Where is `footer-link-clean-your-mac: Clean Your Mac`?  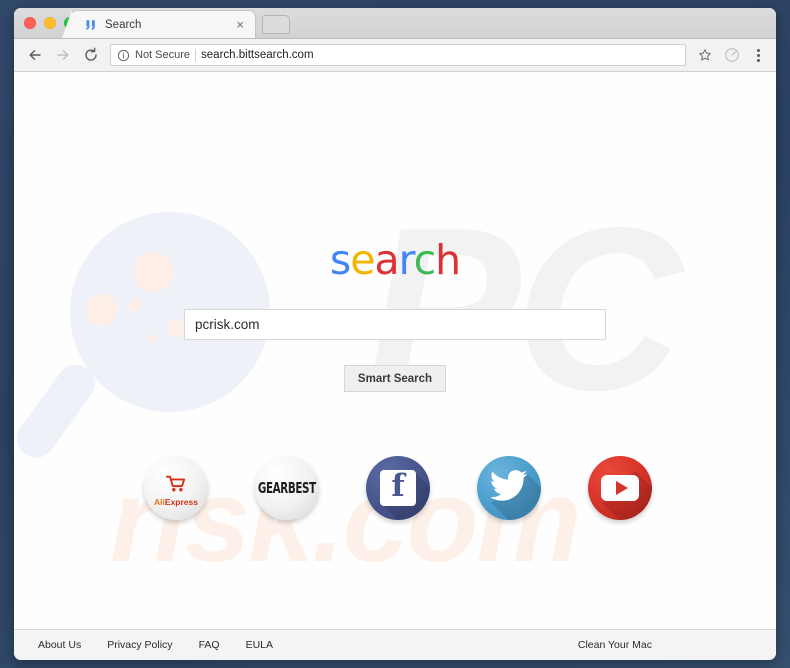 footer-link-clean-your-mac: Clean Your Mac is located at coordinates (615, 645).